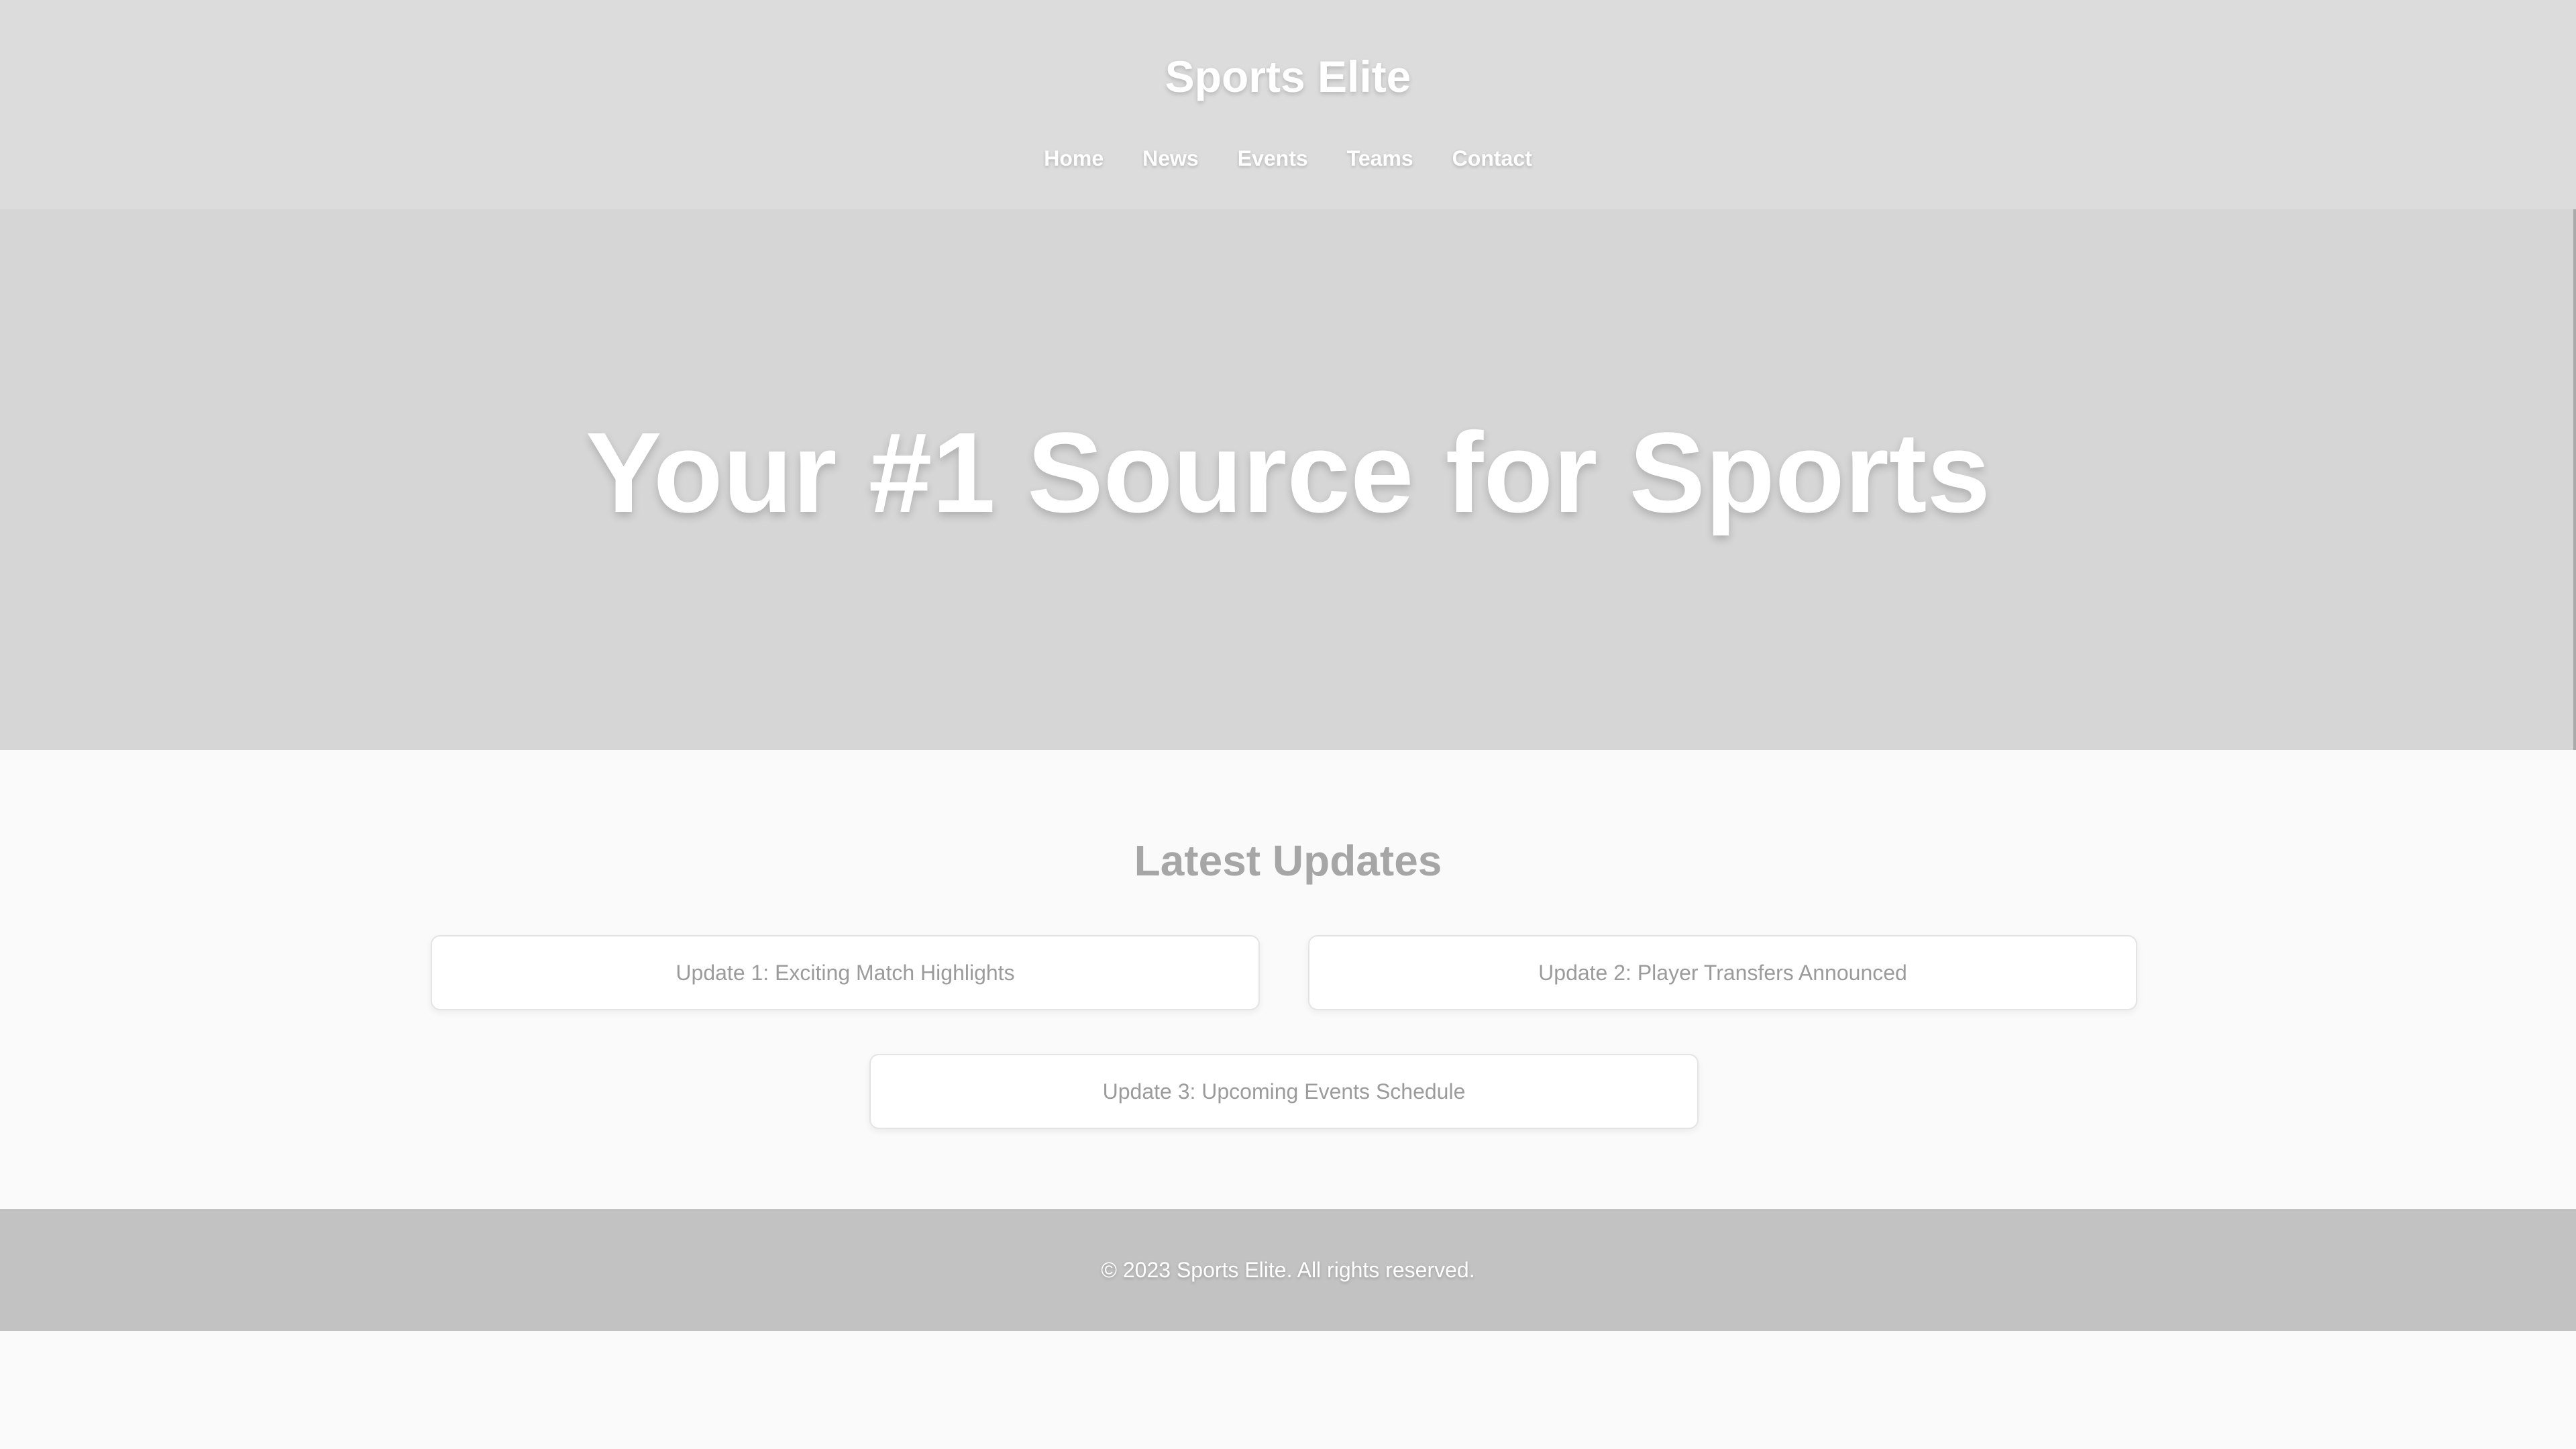 This screenshot has height=1449, width=2576. Describe the element at coordinates (1074, 158) in the screenshot. I see `nav-link-home: Home` at that location.